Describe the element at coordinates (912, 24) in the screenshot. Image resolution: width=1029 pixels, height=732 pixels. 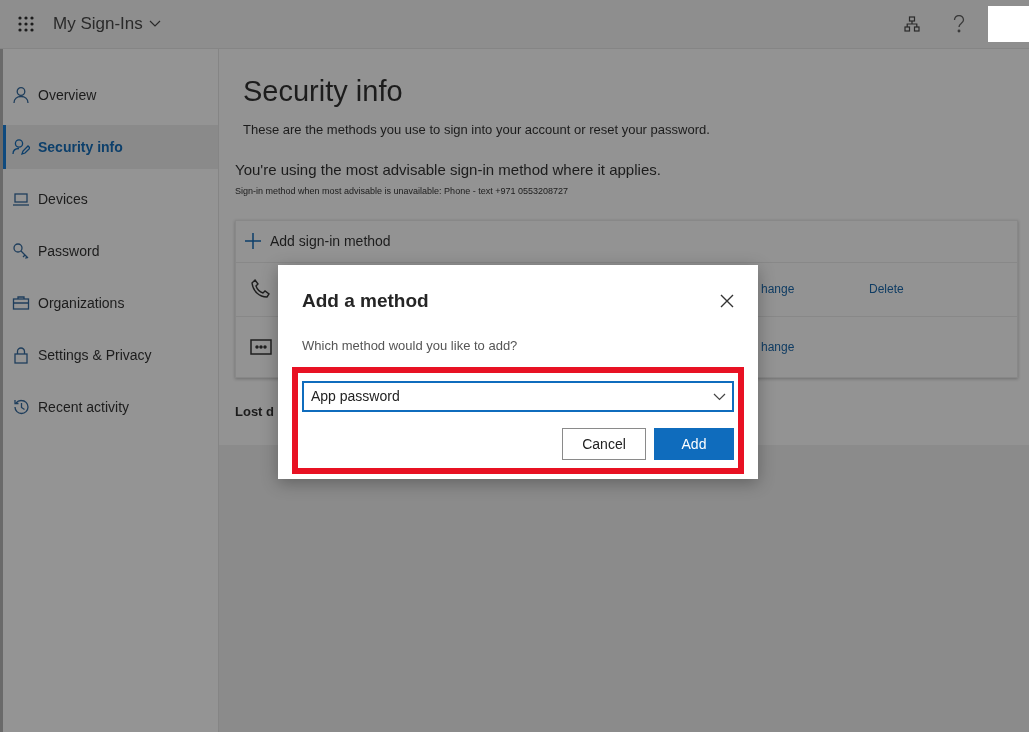
I see `org-chart-icon` at that location.